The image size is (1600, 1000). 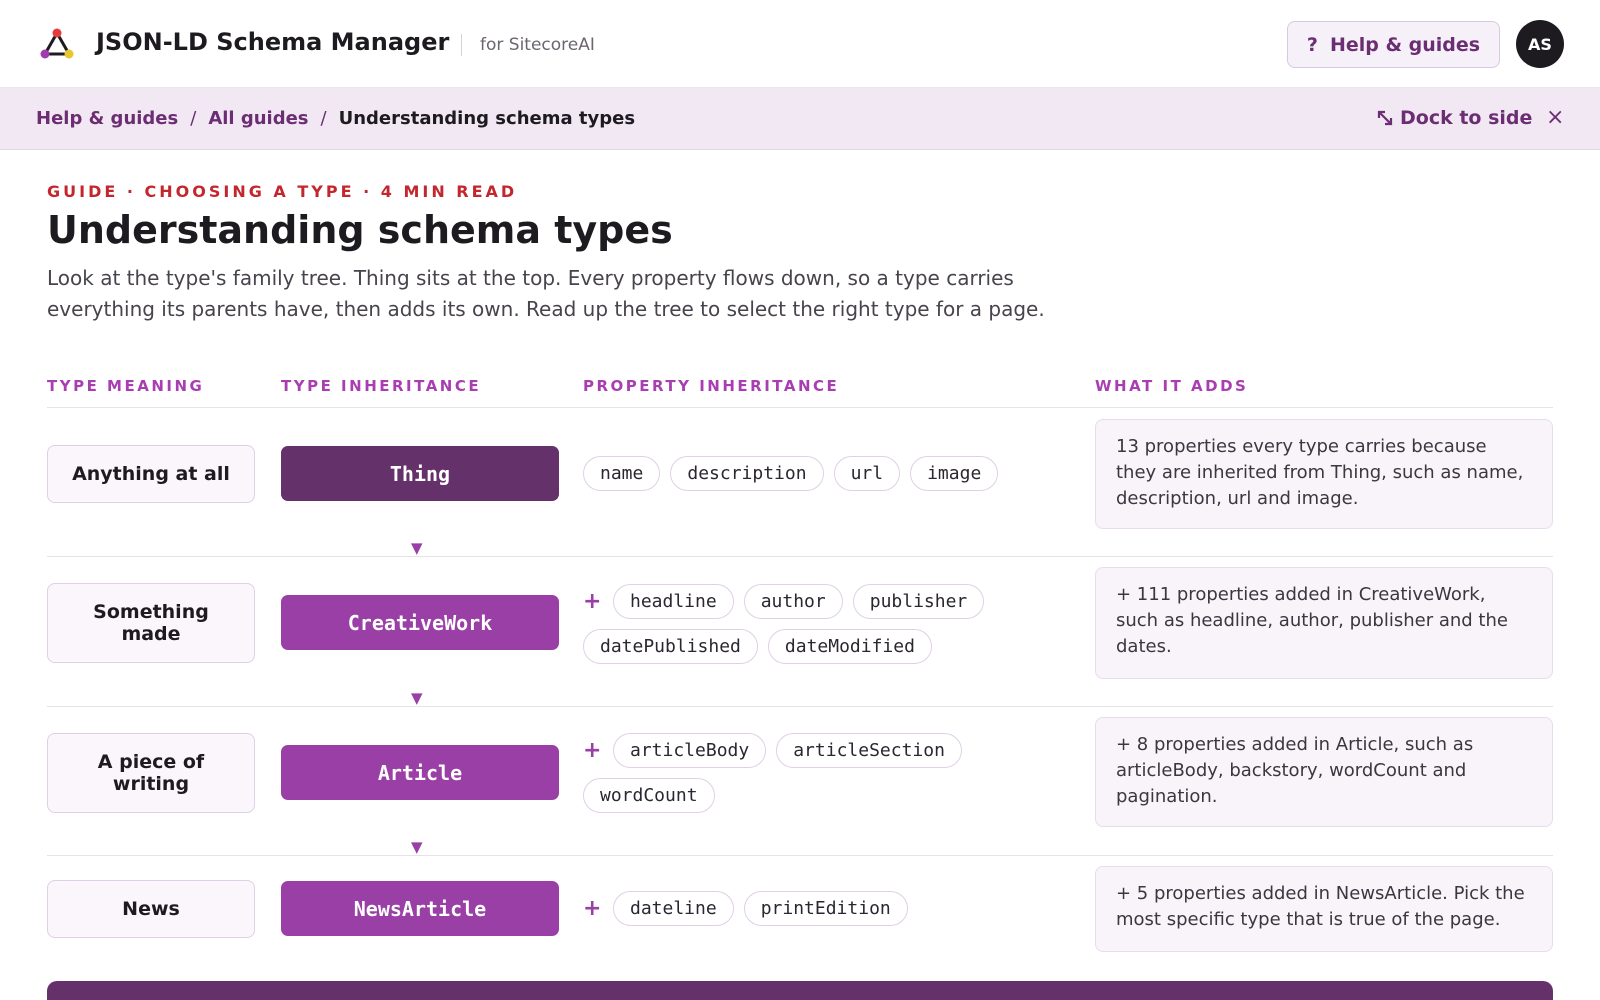 What do you see at coordinates (1312, 44) in the screenshot?
I see `question-icon: ?` at bounding box center [1312, 44].